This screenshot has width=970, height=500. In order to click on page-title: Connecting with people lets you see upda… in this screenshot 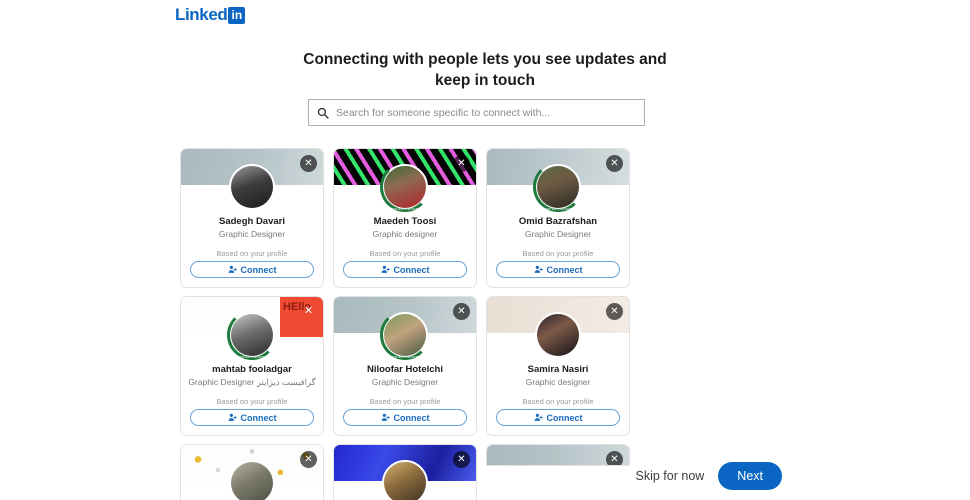, I will do `click(485, 70)`.